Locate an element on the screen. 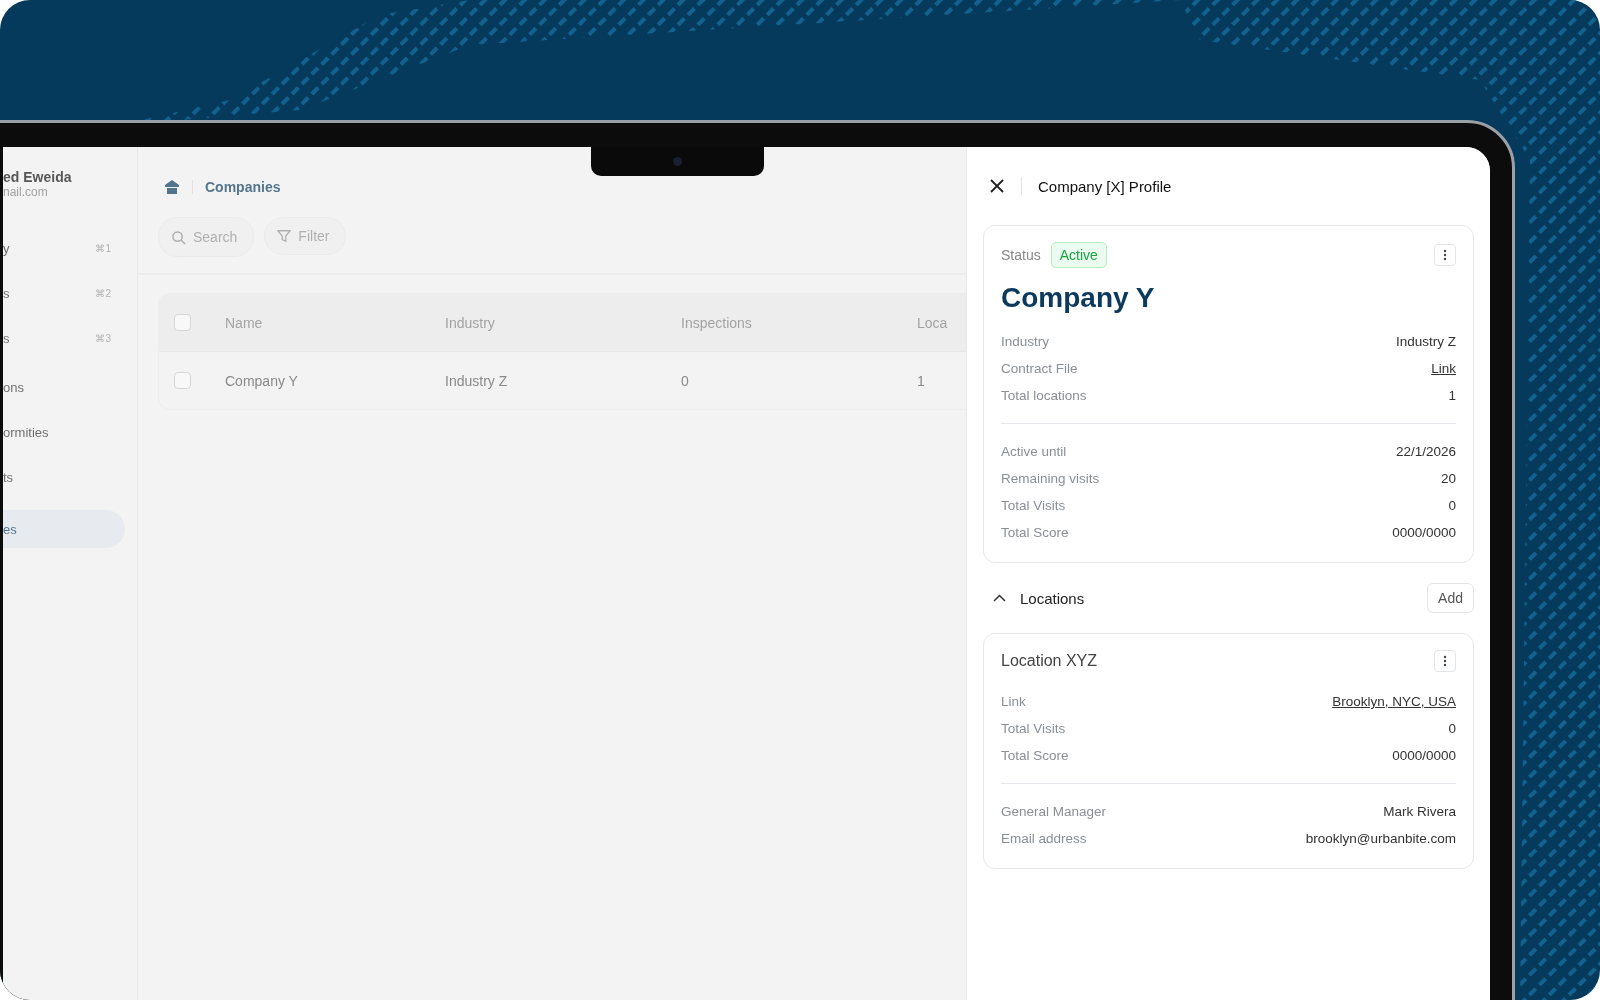 The width and height of the screenshot is (1600, 1000). search-icon is located at coordinates (178, 237).